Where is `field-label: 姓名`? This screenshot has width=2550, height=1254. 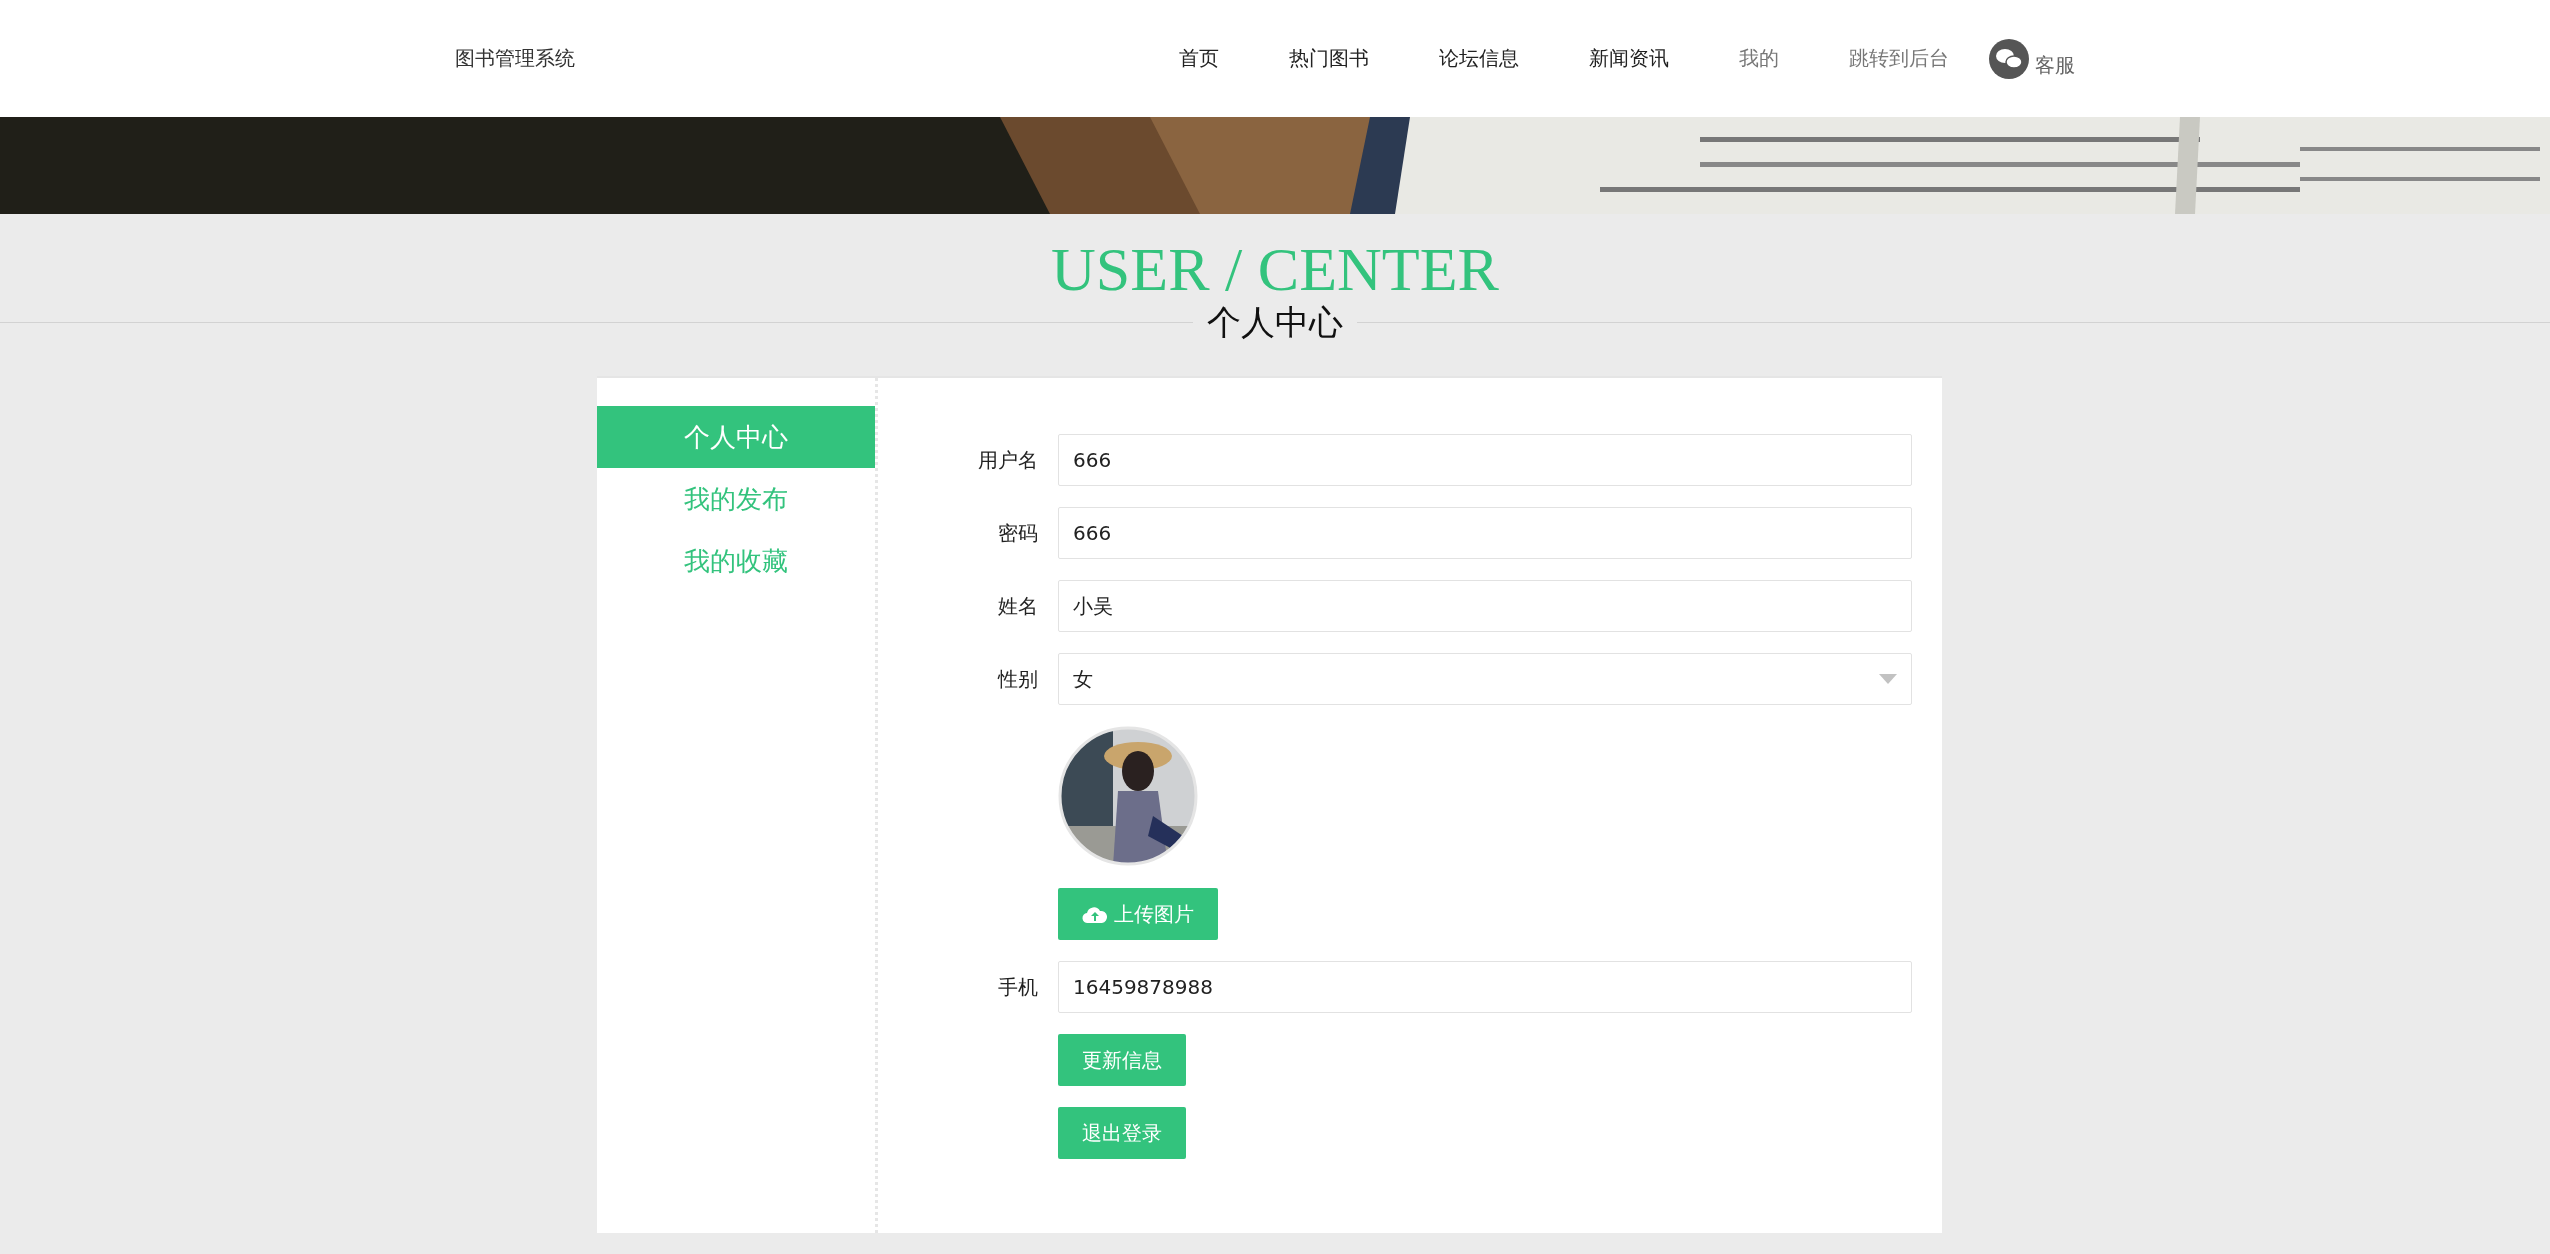 field-label: 姓名 is located at coordinates (1018, 606).